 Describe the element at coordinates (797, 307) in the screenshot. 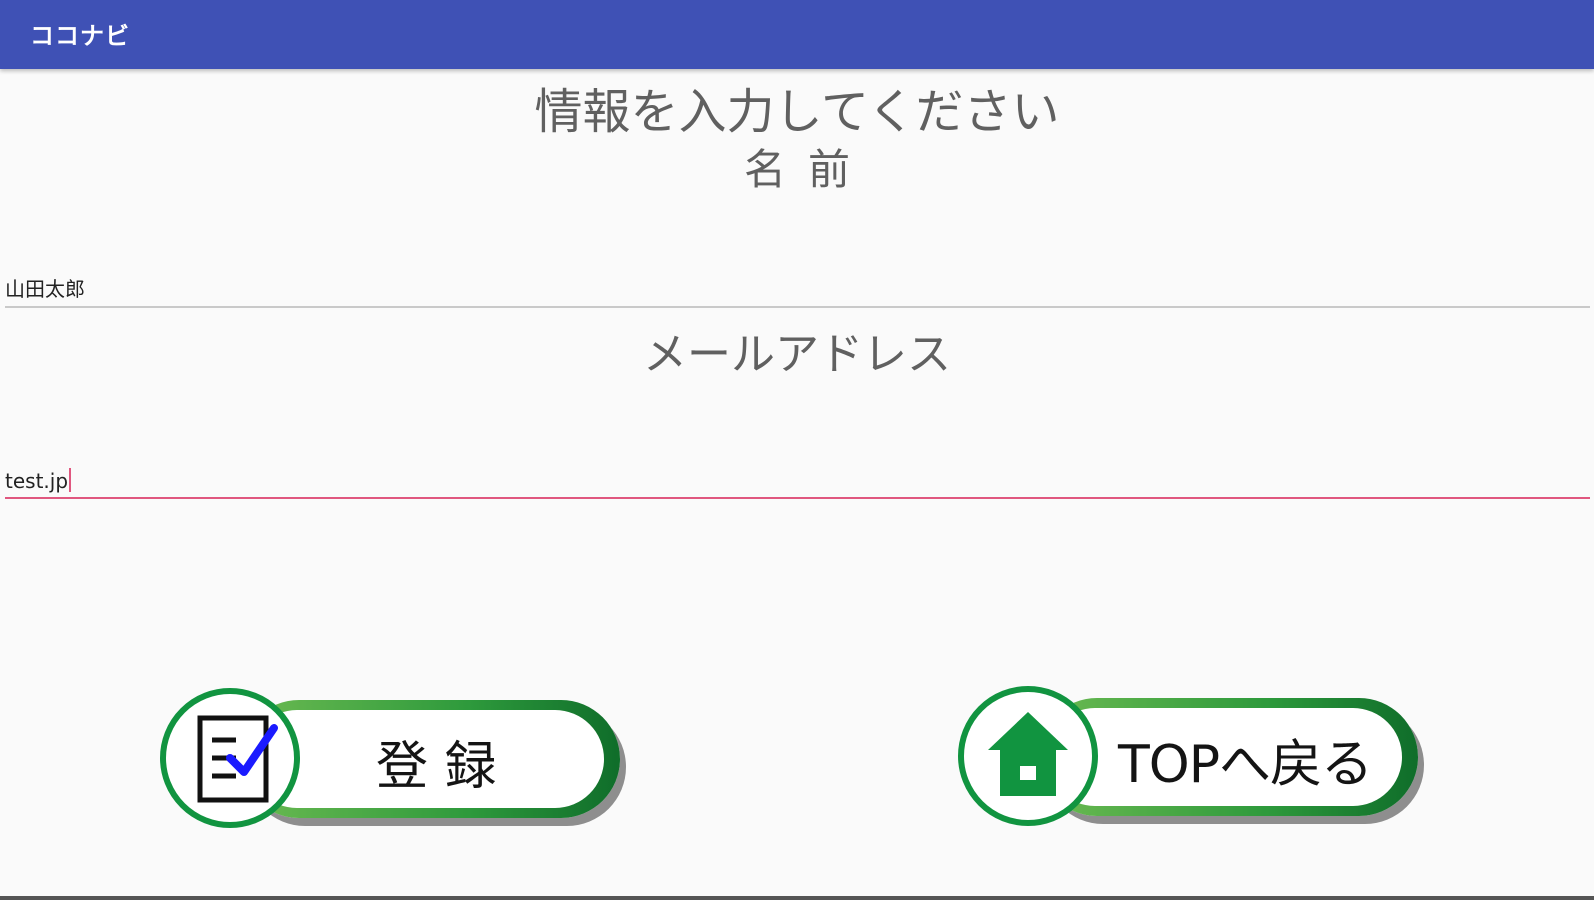

I see `name-underline` at that location.